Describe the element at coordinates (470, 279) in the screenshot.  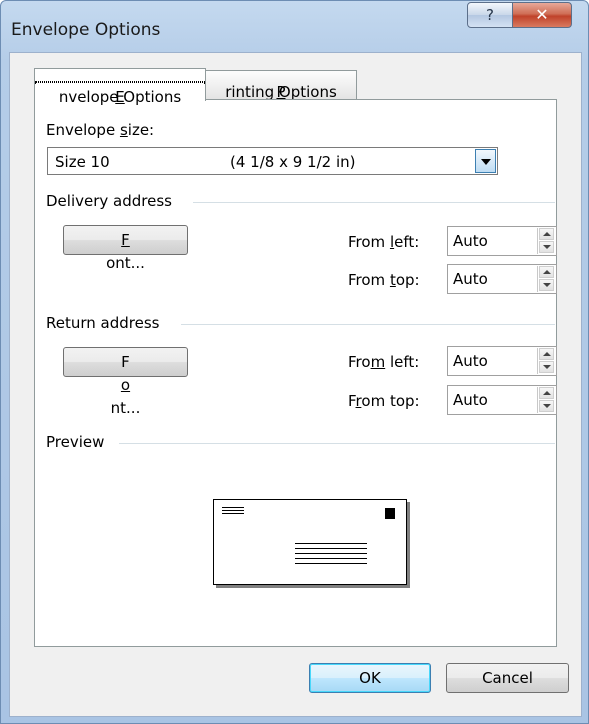
I see `delivery-from-top-value: Auto` at that location.